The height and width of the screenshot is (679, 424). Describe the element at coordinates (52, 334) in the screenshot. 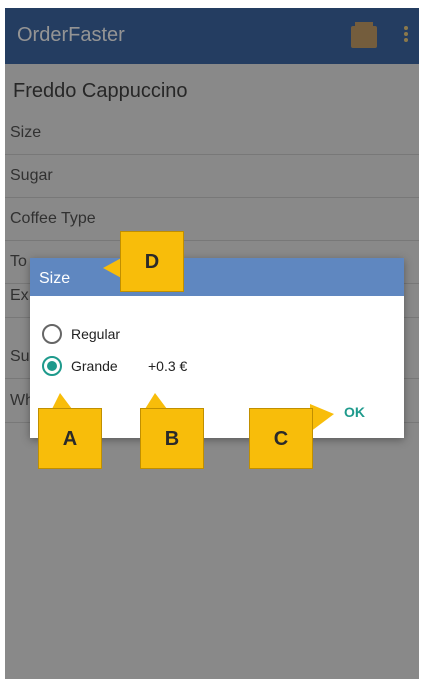

I see `radio-unchecked-icon` at that location.